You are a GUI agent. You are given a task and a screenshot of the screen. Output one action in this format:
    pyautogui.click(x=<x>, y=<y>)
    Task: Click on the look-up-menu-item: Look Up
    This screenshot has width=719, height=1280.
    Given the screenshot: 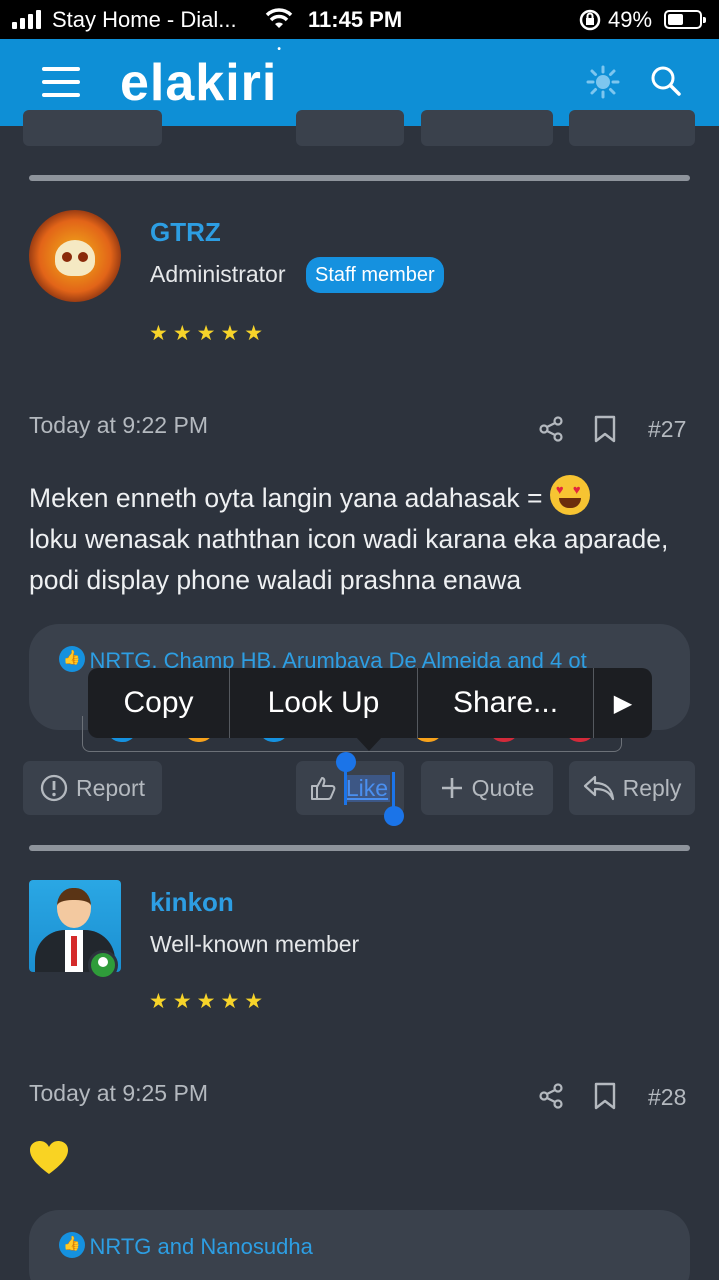 What is the action you would take?
    pyautogui.click(x=324, y=703)
    